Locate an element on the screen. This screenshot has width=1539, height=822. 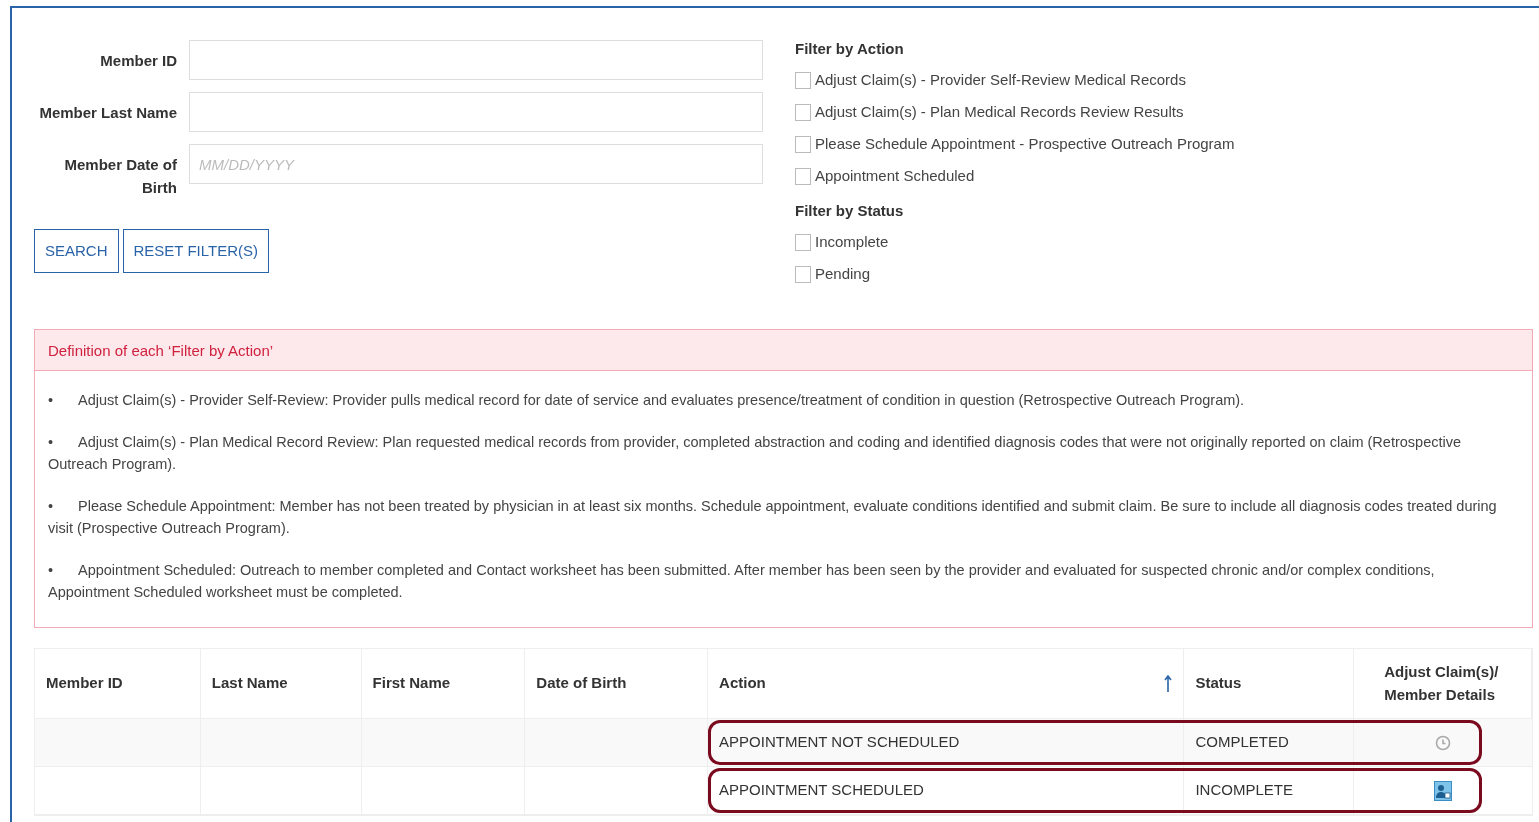
filter-button: RESET FILTER(S) is located at coordinates (195, 251).